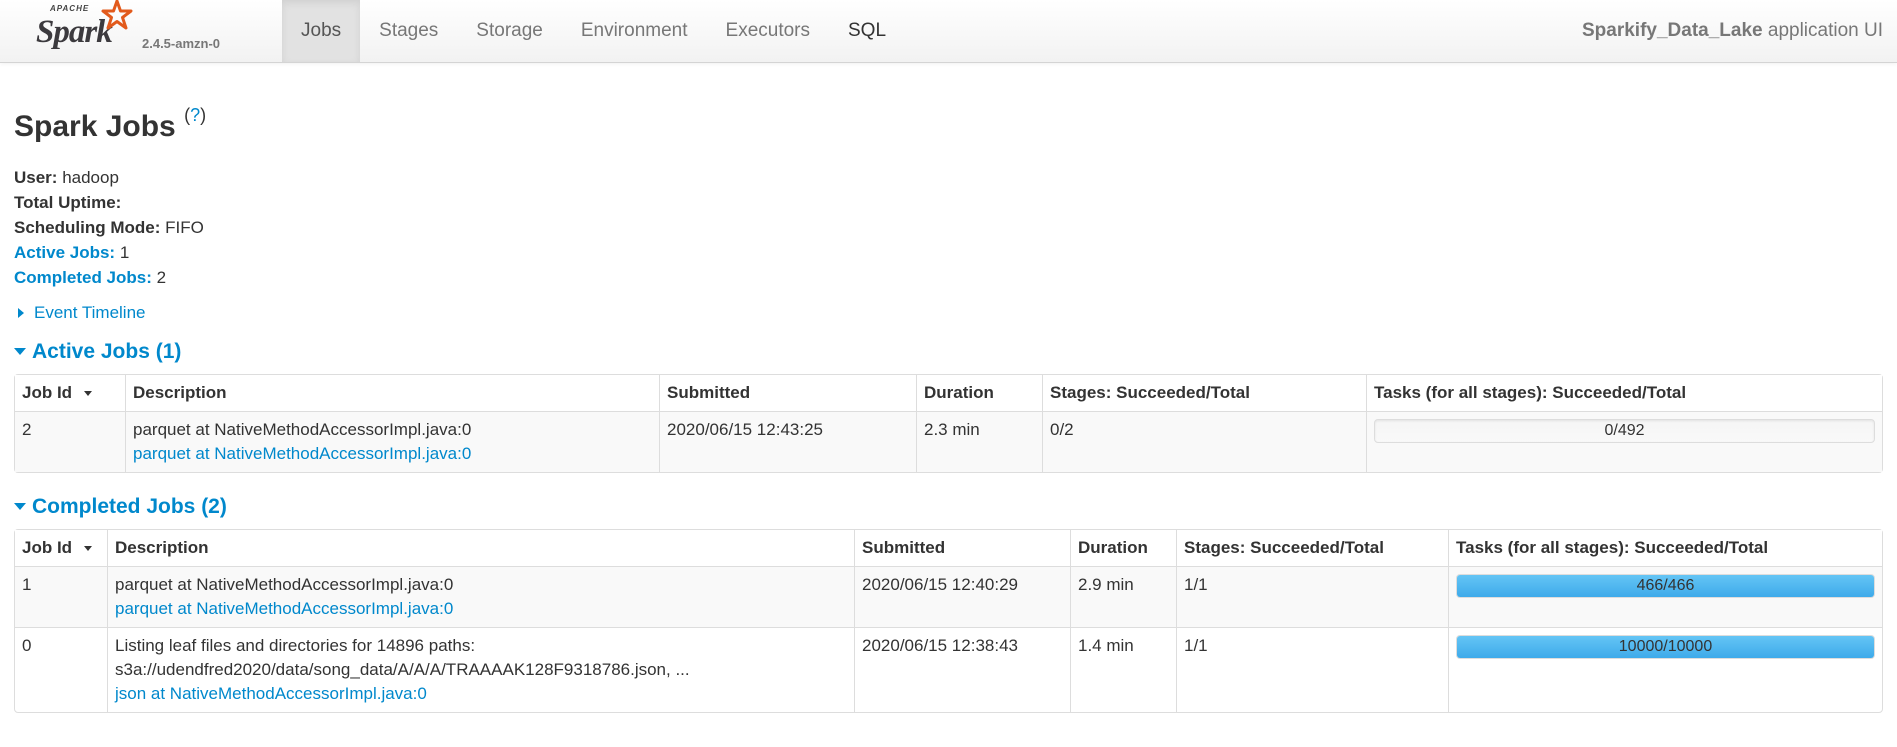 The height and width of the screenshot is (747, 1897). What do you see at coordinates (70, 8) in the screenshot?
I see `logo-apache-text: APACHE` at bounding box center [70, 8].